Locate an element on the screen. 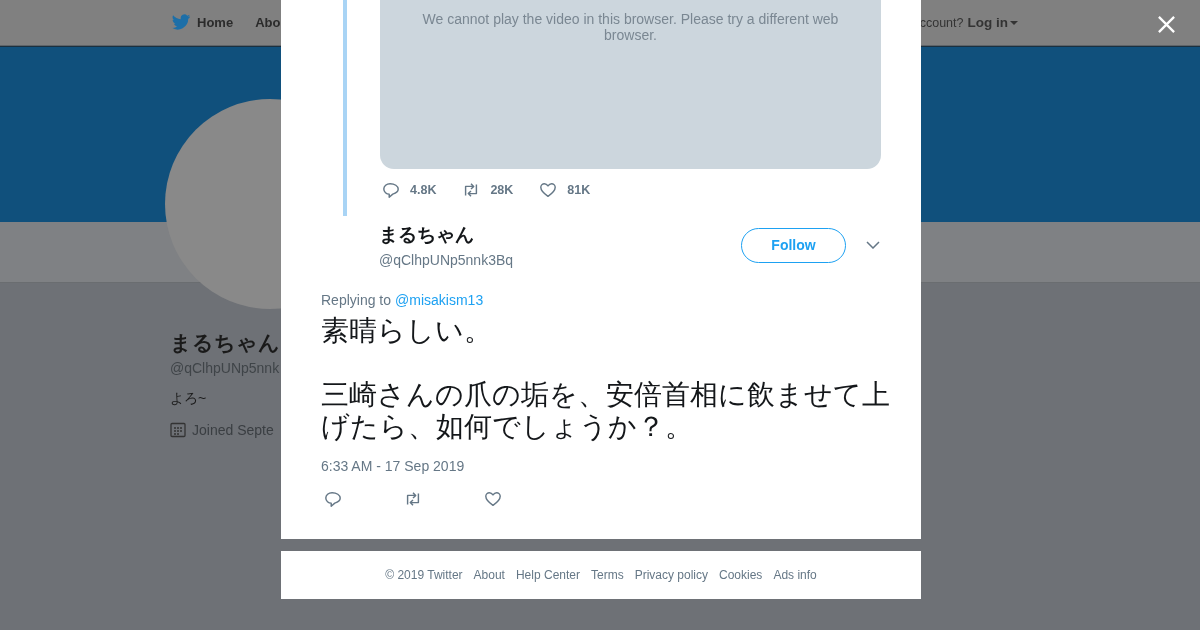 The image size is (1200, 630). tweet-text: 素晴らしい。 is located at coordinates (407, 331).